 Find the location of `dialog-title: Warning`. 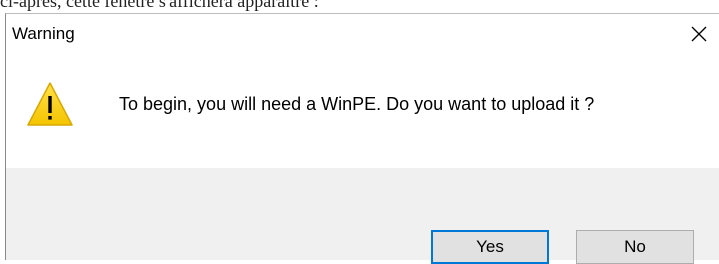

dialog-title: Warning is located at coordinates (43, 33).